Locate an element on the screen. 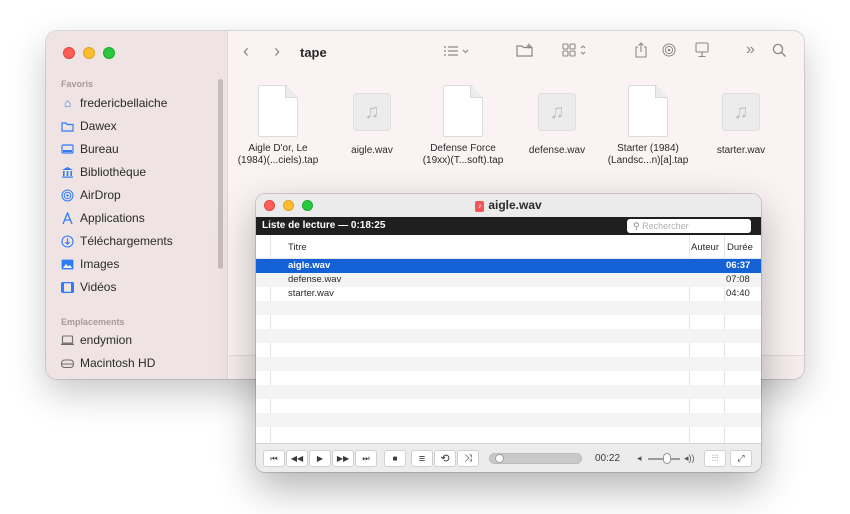 The image size is (850, 514). file-item: ♫ starter.wav is located at coordinates (741, 121).